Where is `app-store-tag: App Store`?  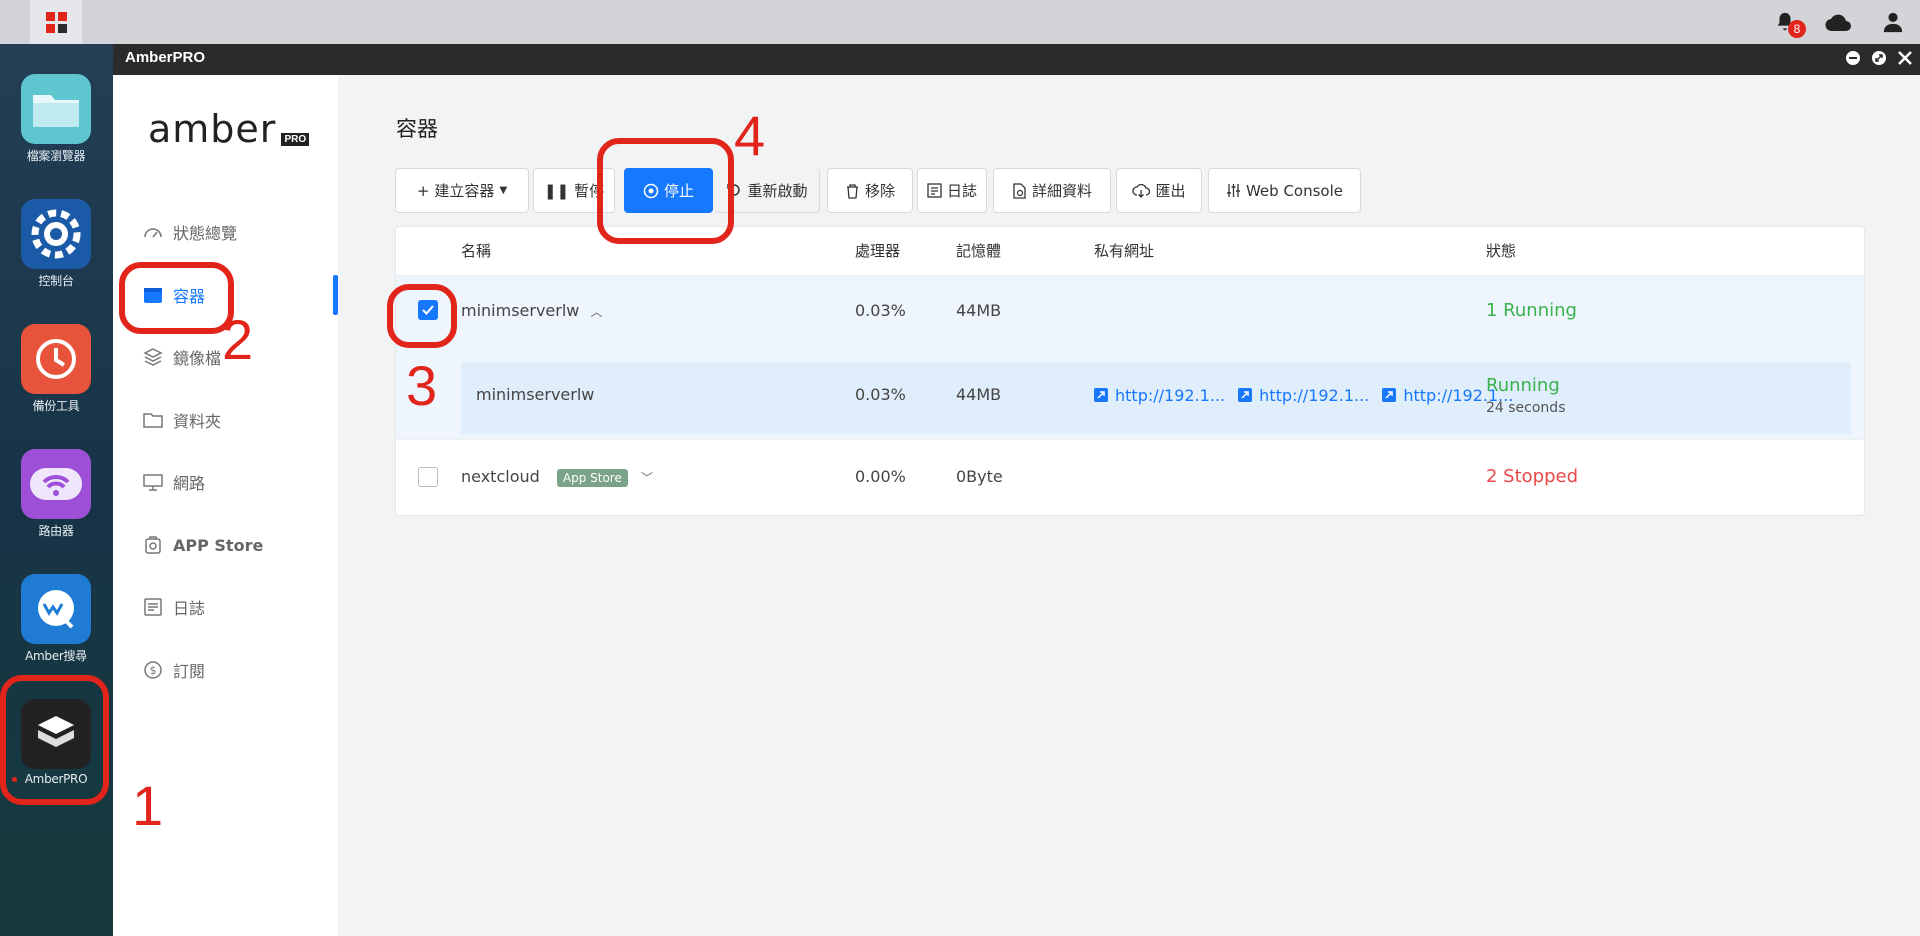 app-store-tag: App Store is located at coordinates (592, 477).